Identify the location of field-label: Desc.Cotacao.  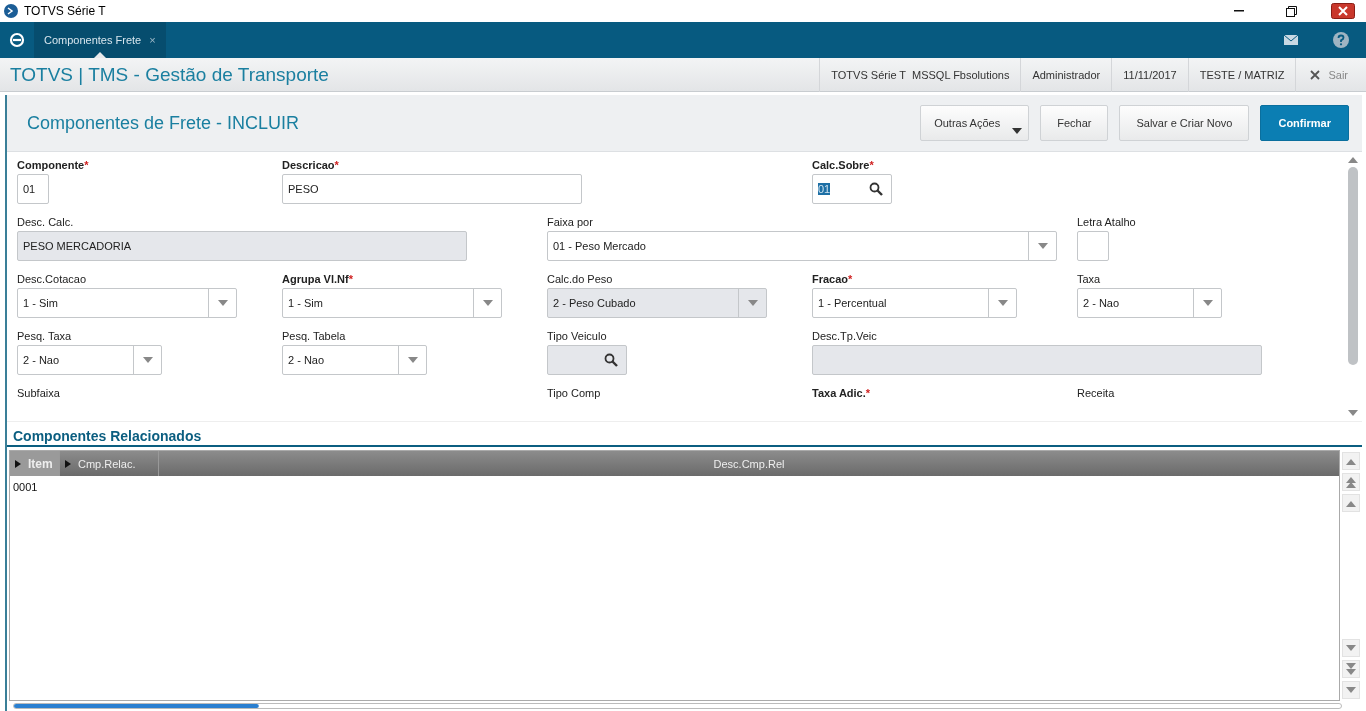
(52, 279).